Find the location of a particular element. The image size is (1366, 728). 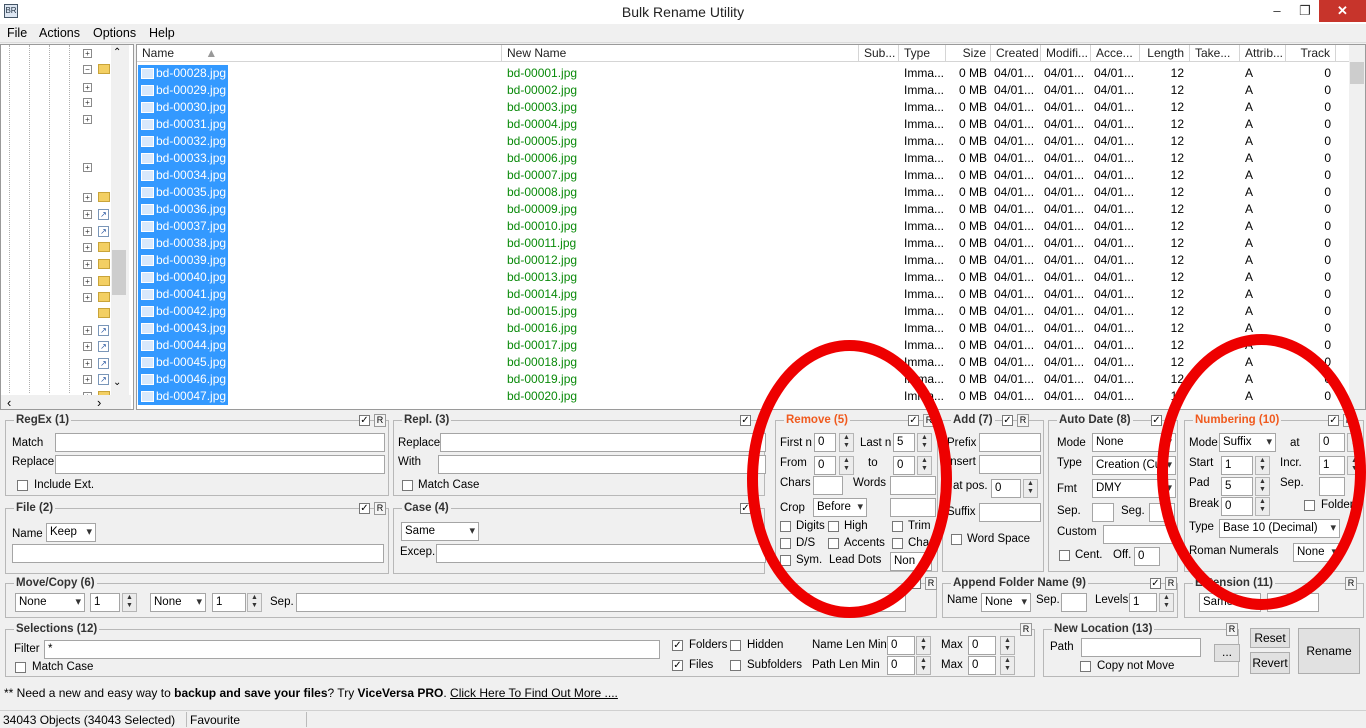

suffix-input is located at coordinates (1010, 512).